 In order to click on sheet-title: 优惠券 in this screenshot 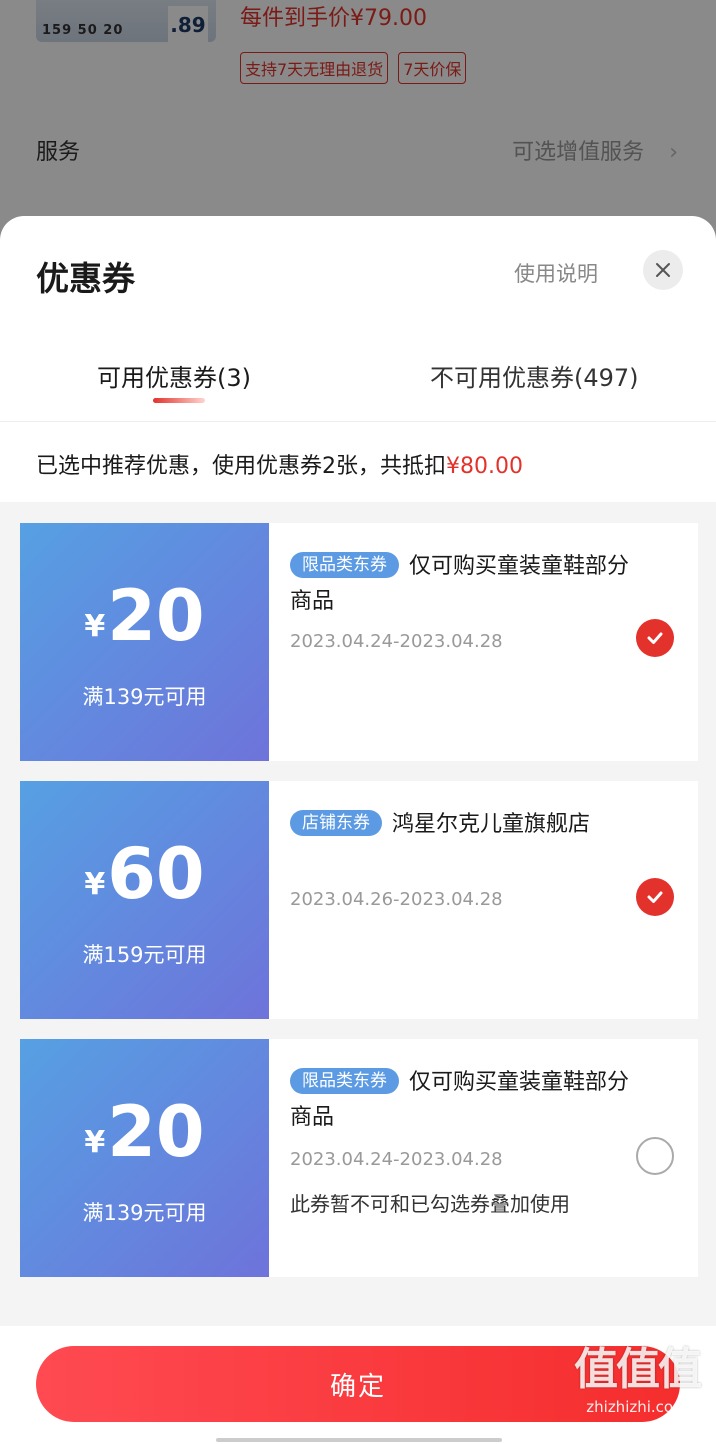, I will do `click(85, 278)`.